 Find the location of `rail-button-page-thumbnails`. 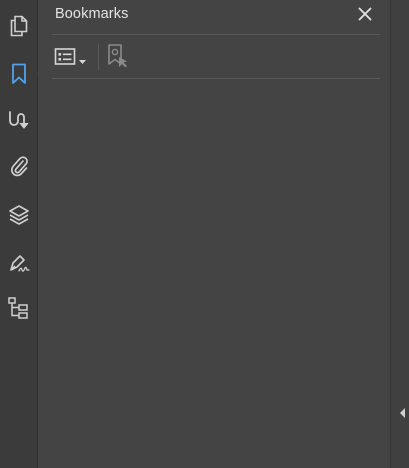

rail-button-page-thumbnails is located at coordinates (18, 26).